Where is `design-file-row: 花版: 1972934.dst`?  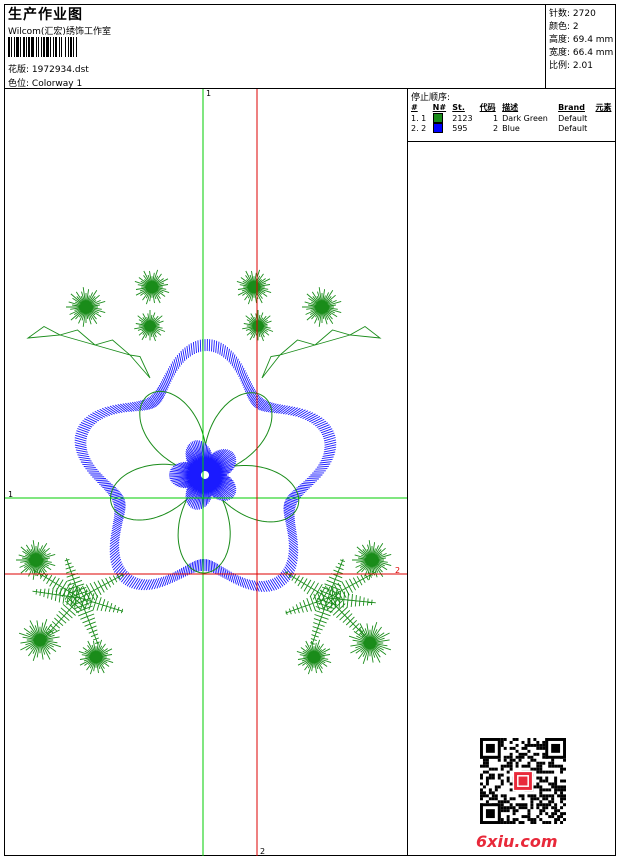 design-file-row: 花版: 1972934.dst is located at coordinates (48, 68).